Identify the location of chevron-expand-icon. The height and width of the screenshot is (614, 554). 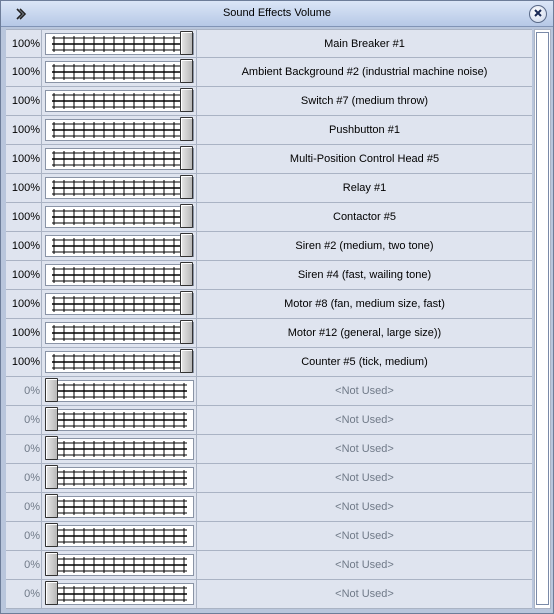
(21, 14).